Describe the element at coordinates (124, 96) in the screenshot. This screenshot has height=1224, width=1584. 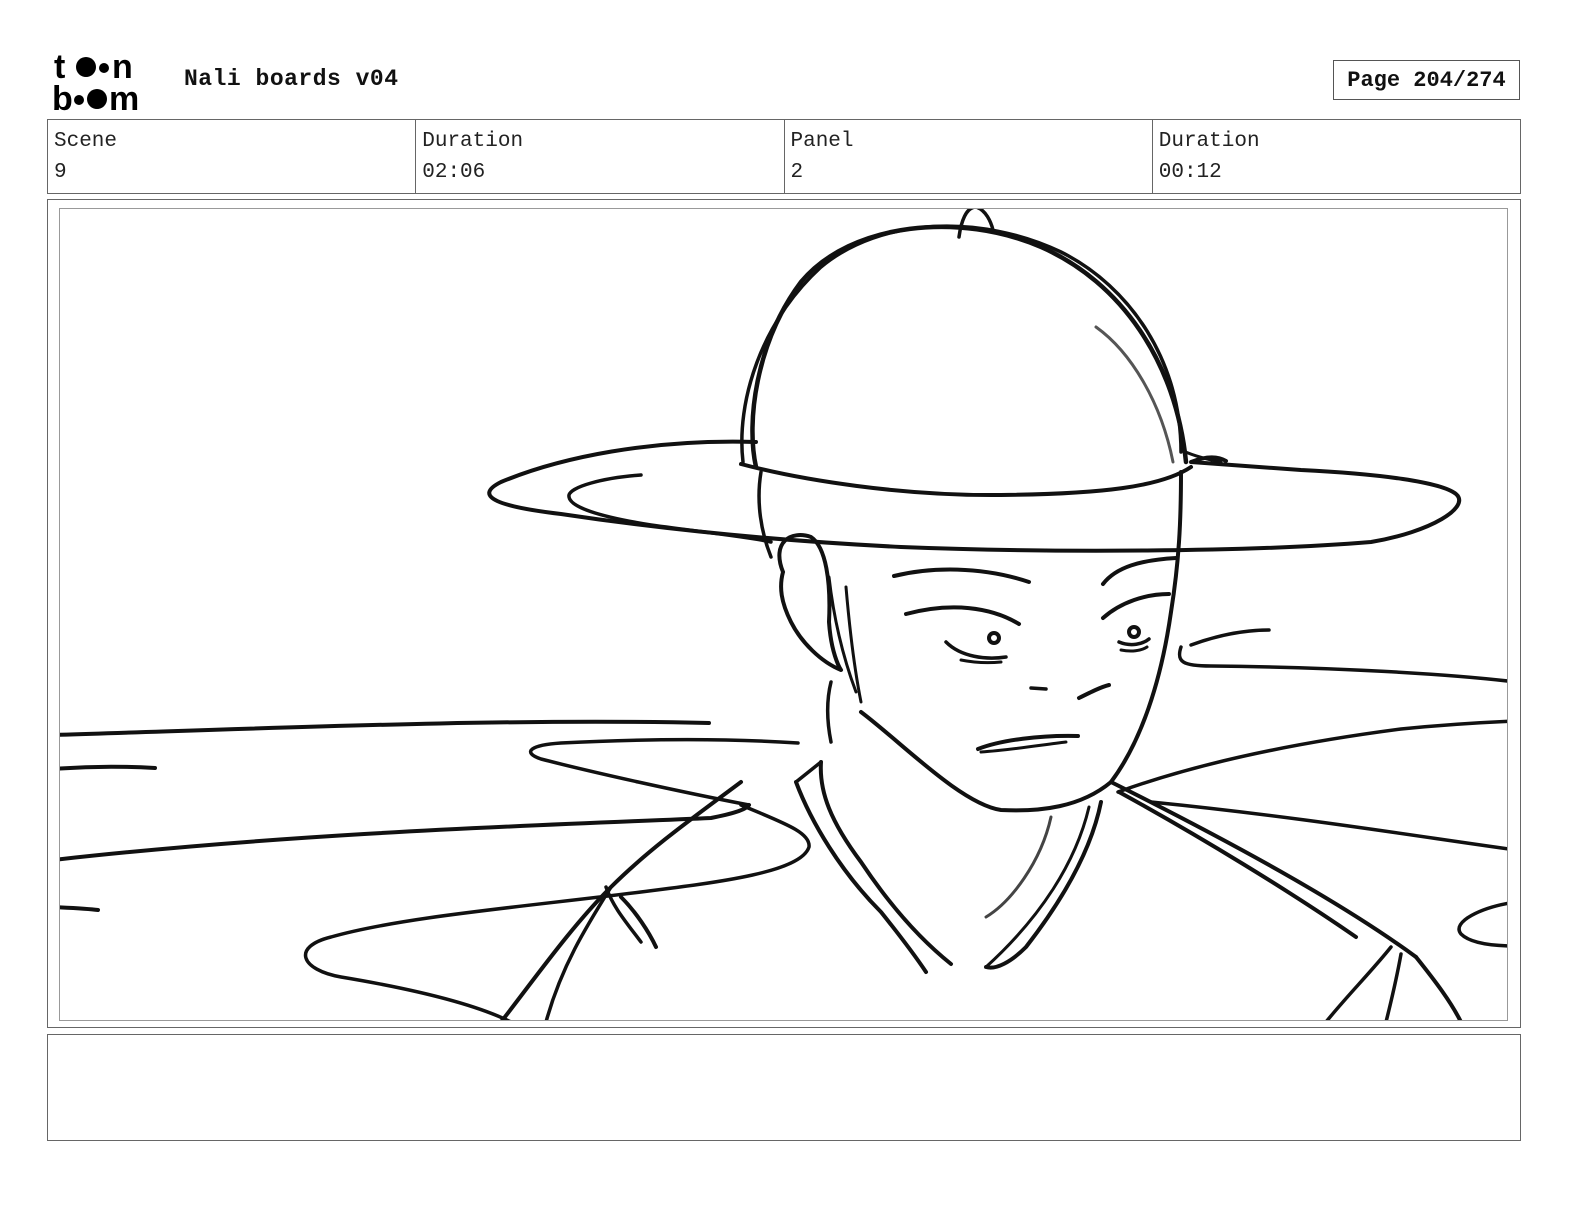
I see `svg-text: m` at that location.